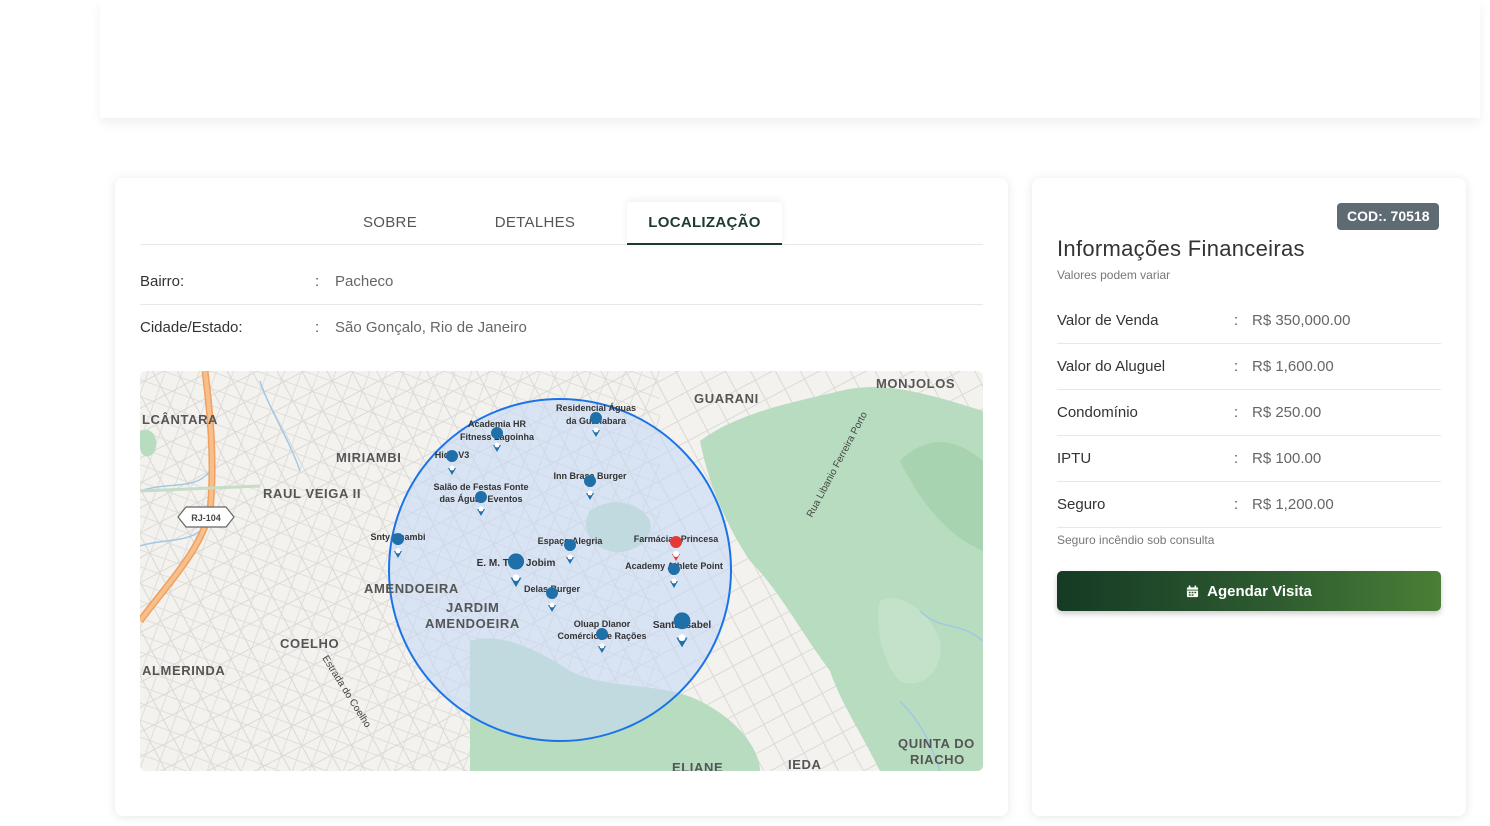  I want to click on info-row-bairro: Bairro: : Pacheco, so click(561, 282).